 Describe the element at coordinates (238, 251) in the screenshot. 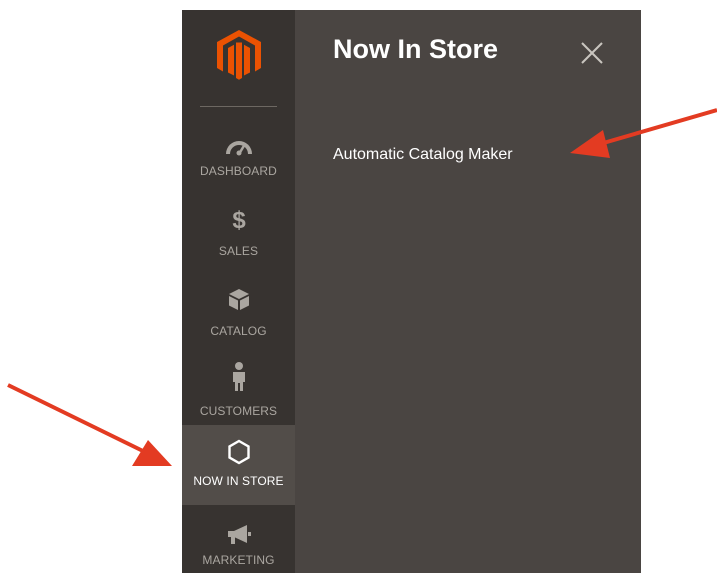

I see `sidebar-item-label: SALES` at that location.